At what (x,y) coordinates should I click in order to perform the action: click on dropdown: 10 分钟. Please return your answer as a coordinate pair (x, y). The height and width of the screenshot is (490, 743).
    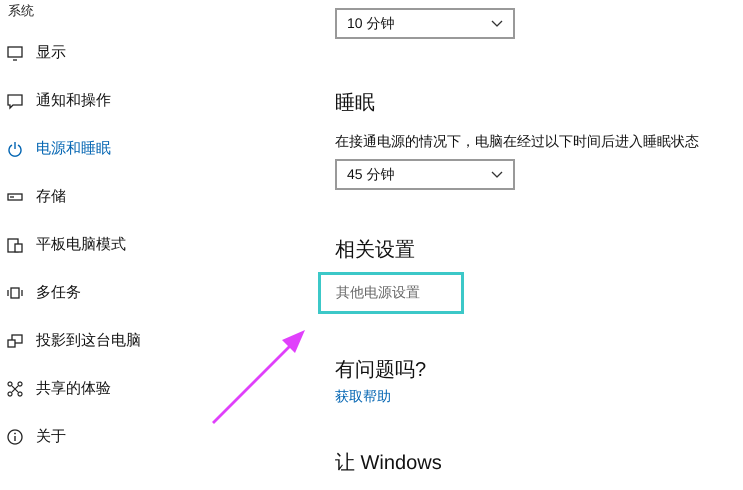
    Looking at the image, I should click on (425, 23).